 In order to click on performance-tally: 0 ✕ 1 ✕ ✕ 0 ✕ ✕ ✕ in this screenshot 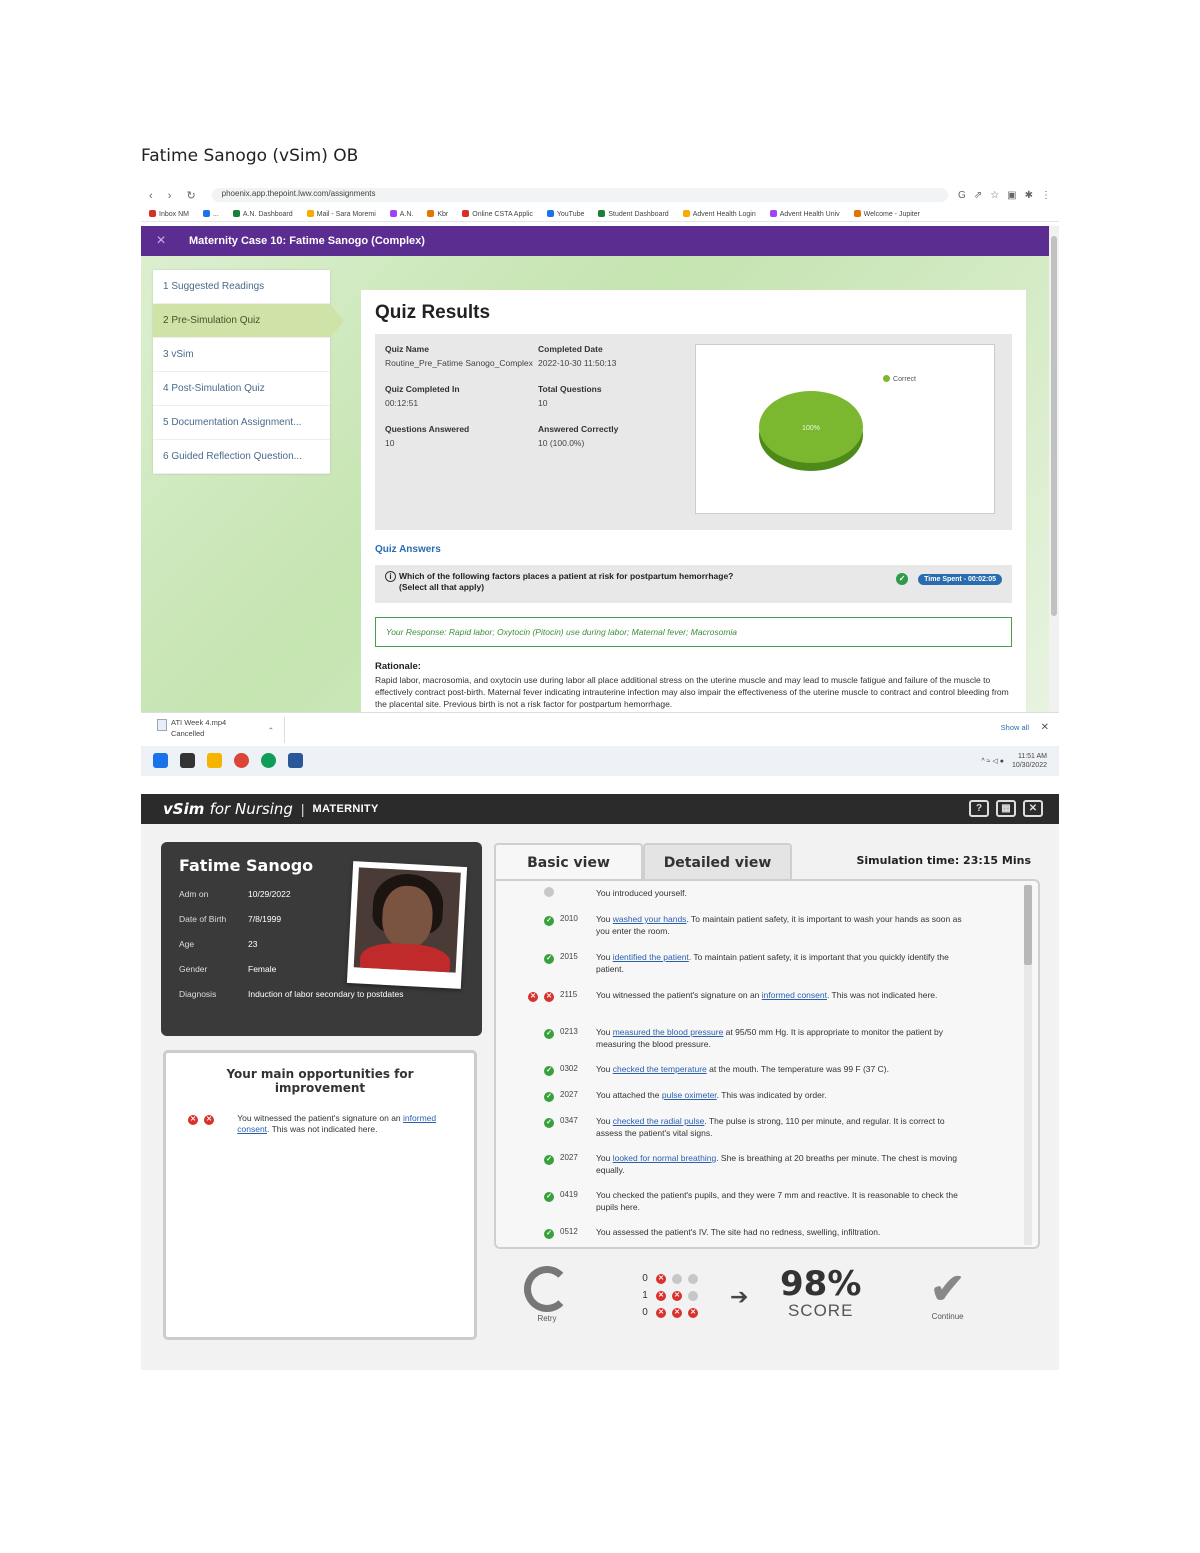, I will do `click(669, 1295)`.